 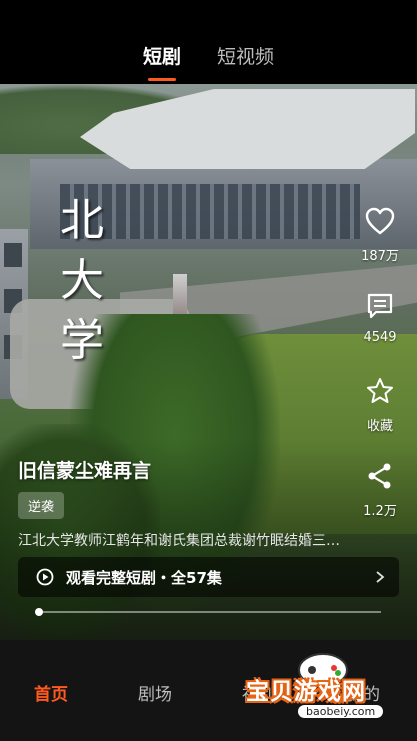 I want to click on heart-icon, so click(x=380, y=221).